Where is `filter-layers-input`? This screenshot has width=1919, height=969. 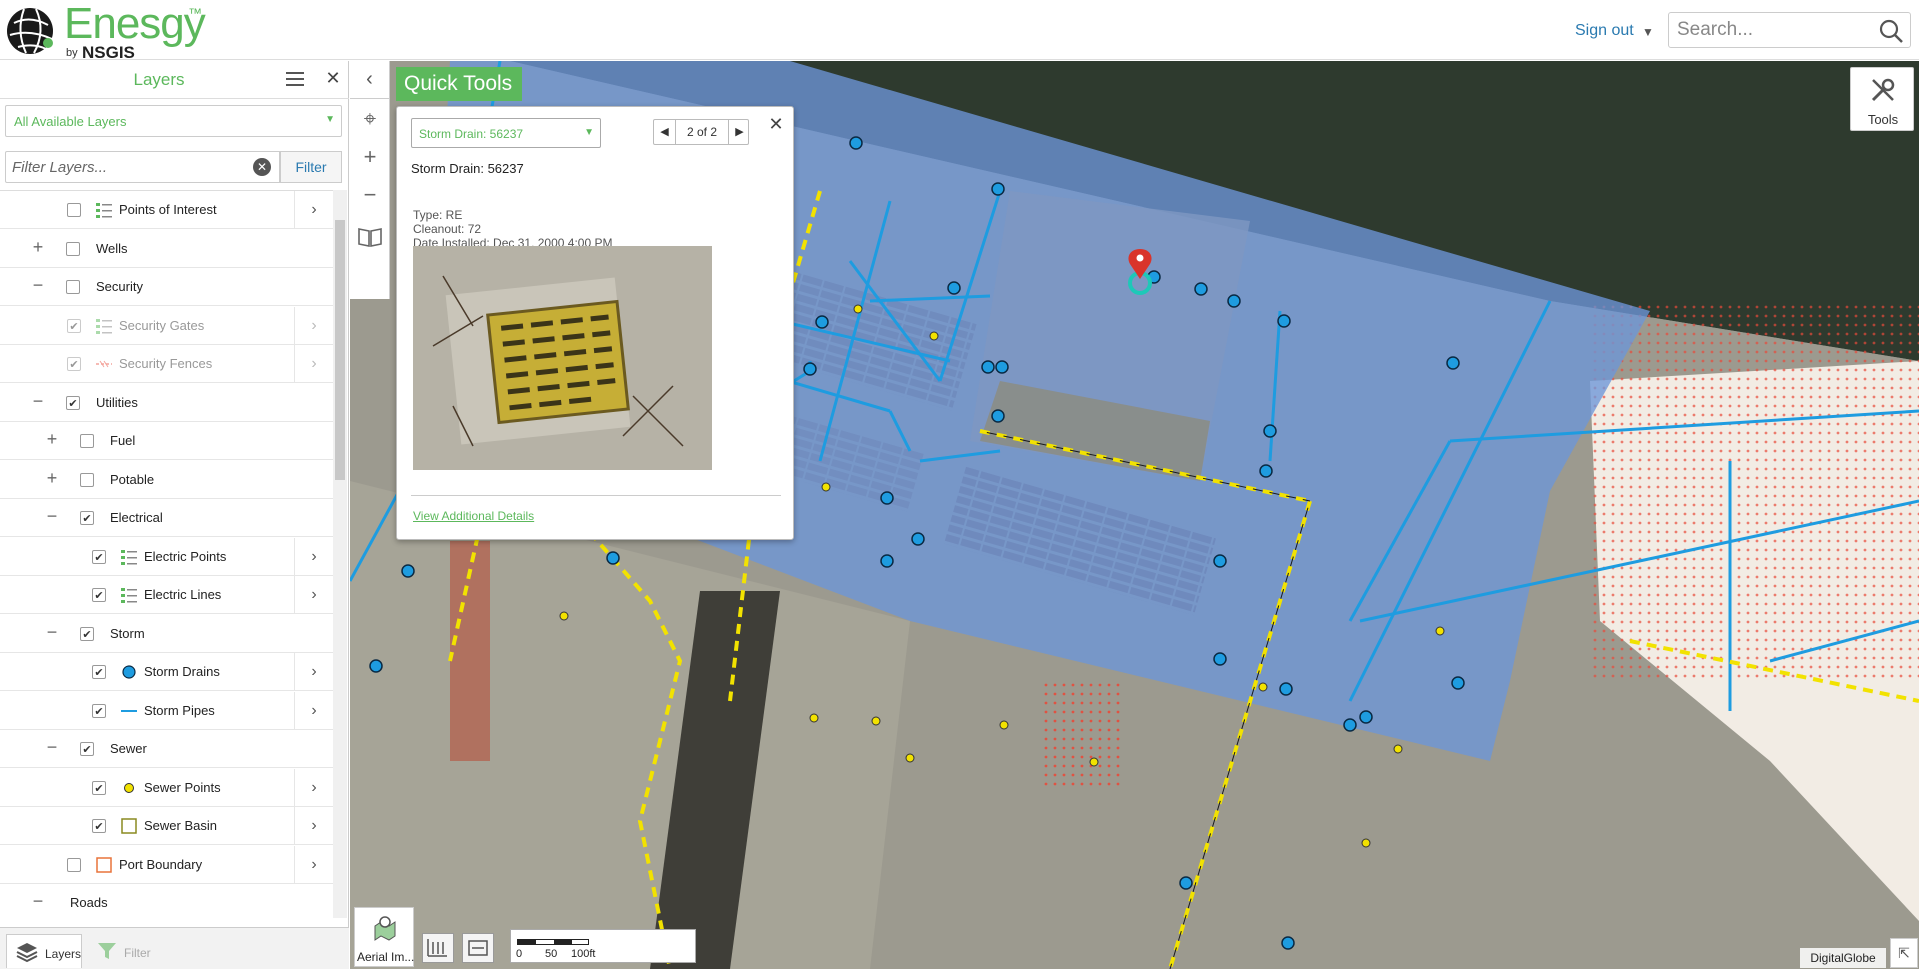 filter-layers-input is located at coordinates (142, 167).